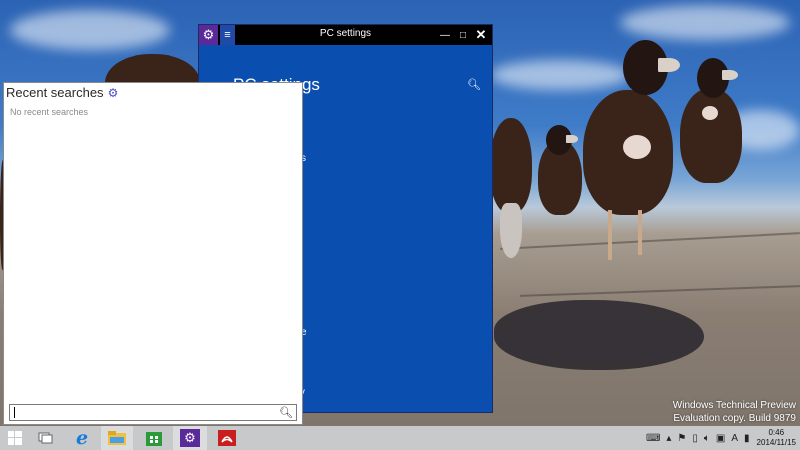 The image size is (800, 450). What do you see at coordinates (481, 35) in the screenshot?
I see `close-button: ✕` at bounding box center [481, 35].